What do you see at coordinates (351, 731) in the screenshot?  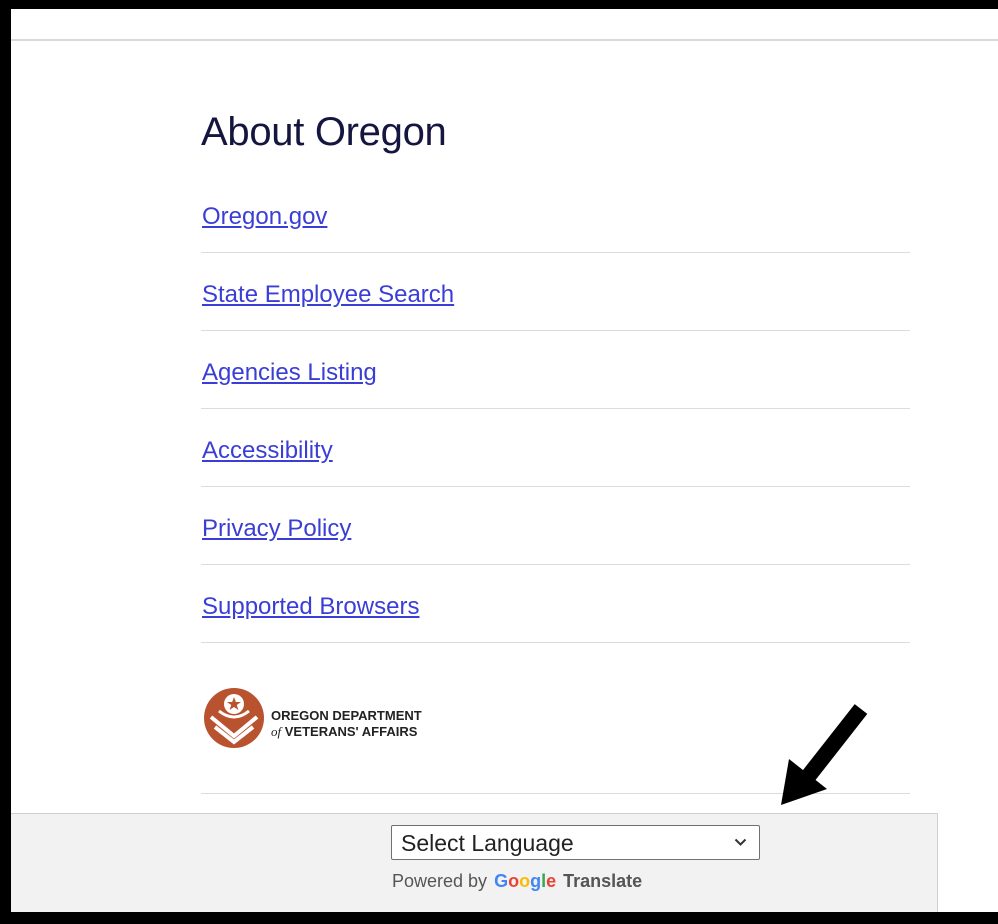 I see `logo-line-2-text: VETERANS' AFFAIRS` at bounding box center [351, 731].